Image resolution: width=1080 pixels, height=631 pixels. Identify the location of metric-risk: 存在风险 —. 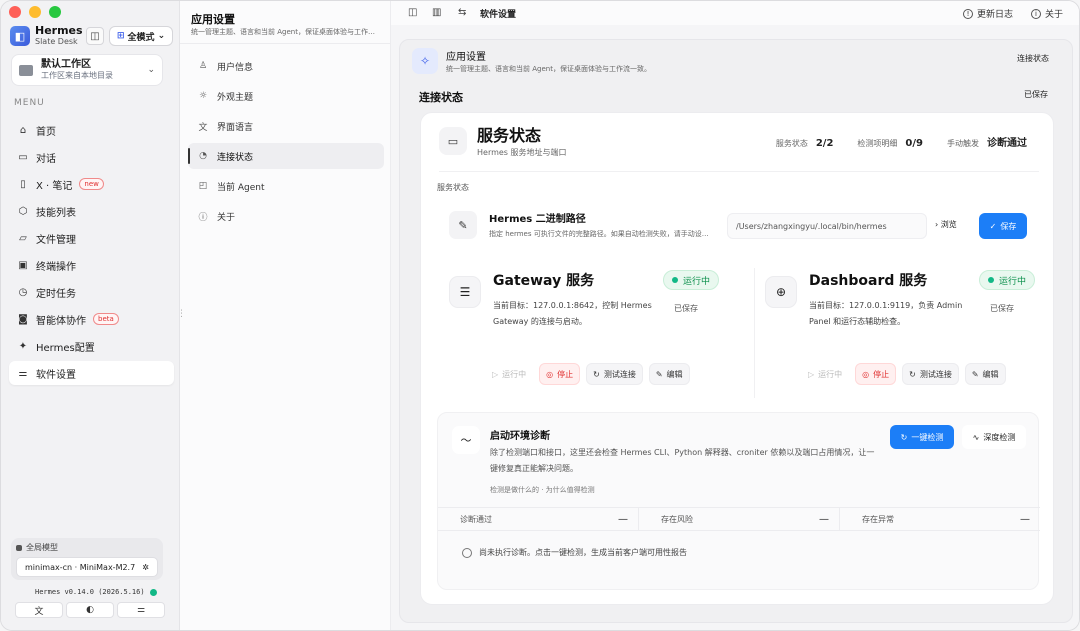
(739, 519).